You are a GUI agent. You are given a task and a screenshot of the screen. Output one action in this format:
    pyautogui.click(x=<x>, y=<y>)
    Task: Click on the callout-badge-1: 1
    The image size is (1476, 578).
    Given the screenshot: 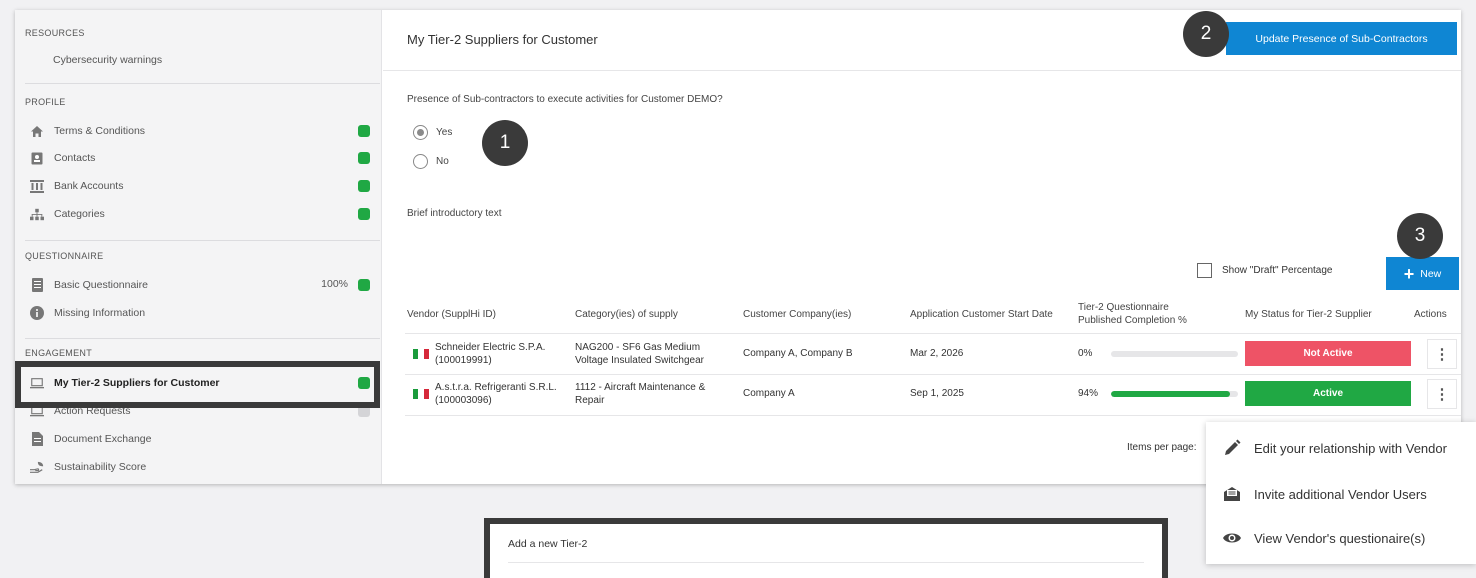 What is the action you would take?
    pyautogui.click(x=505, y=143)
    